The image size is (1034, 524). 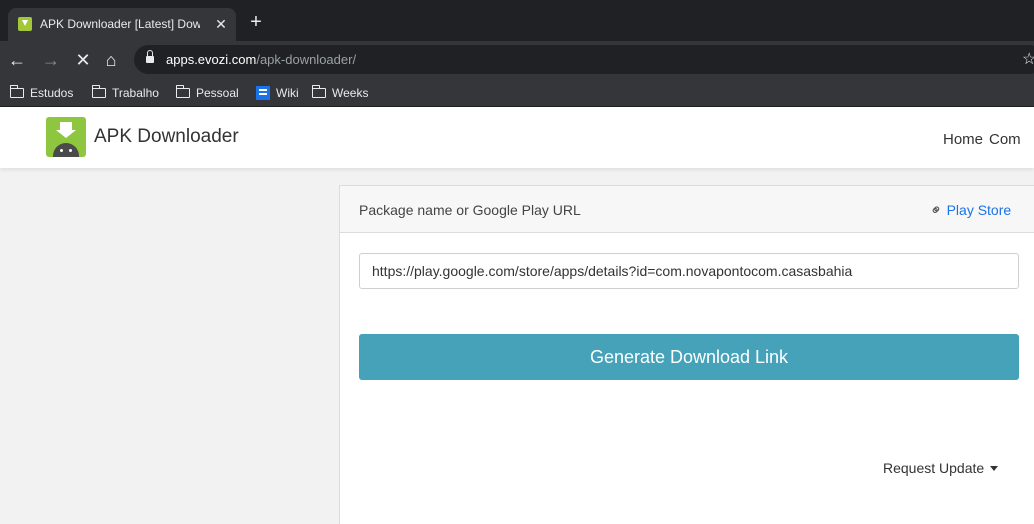 I want to click on bookmark-label: Wiki, so click(x=287, y=93).